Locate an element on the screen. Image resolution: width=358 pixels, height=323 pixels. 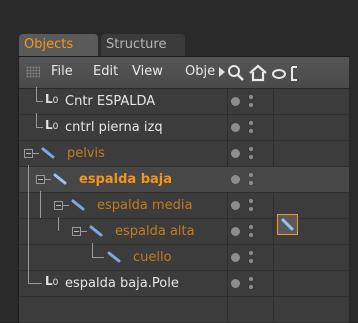
menu-overflow-icon is located at coordinates (222, 72).